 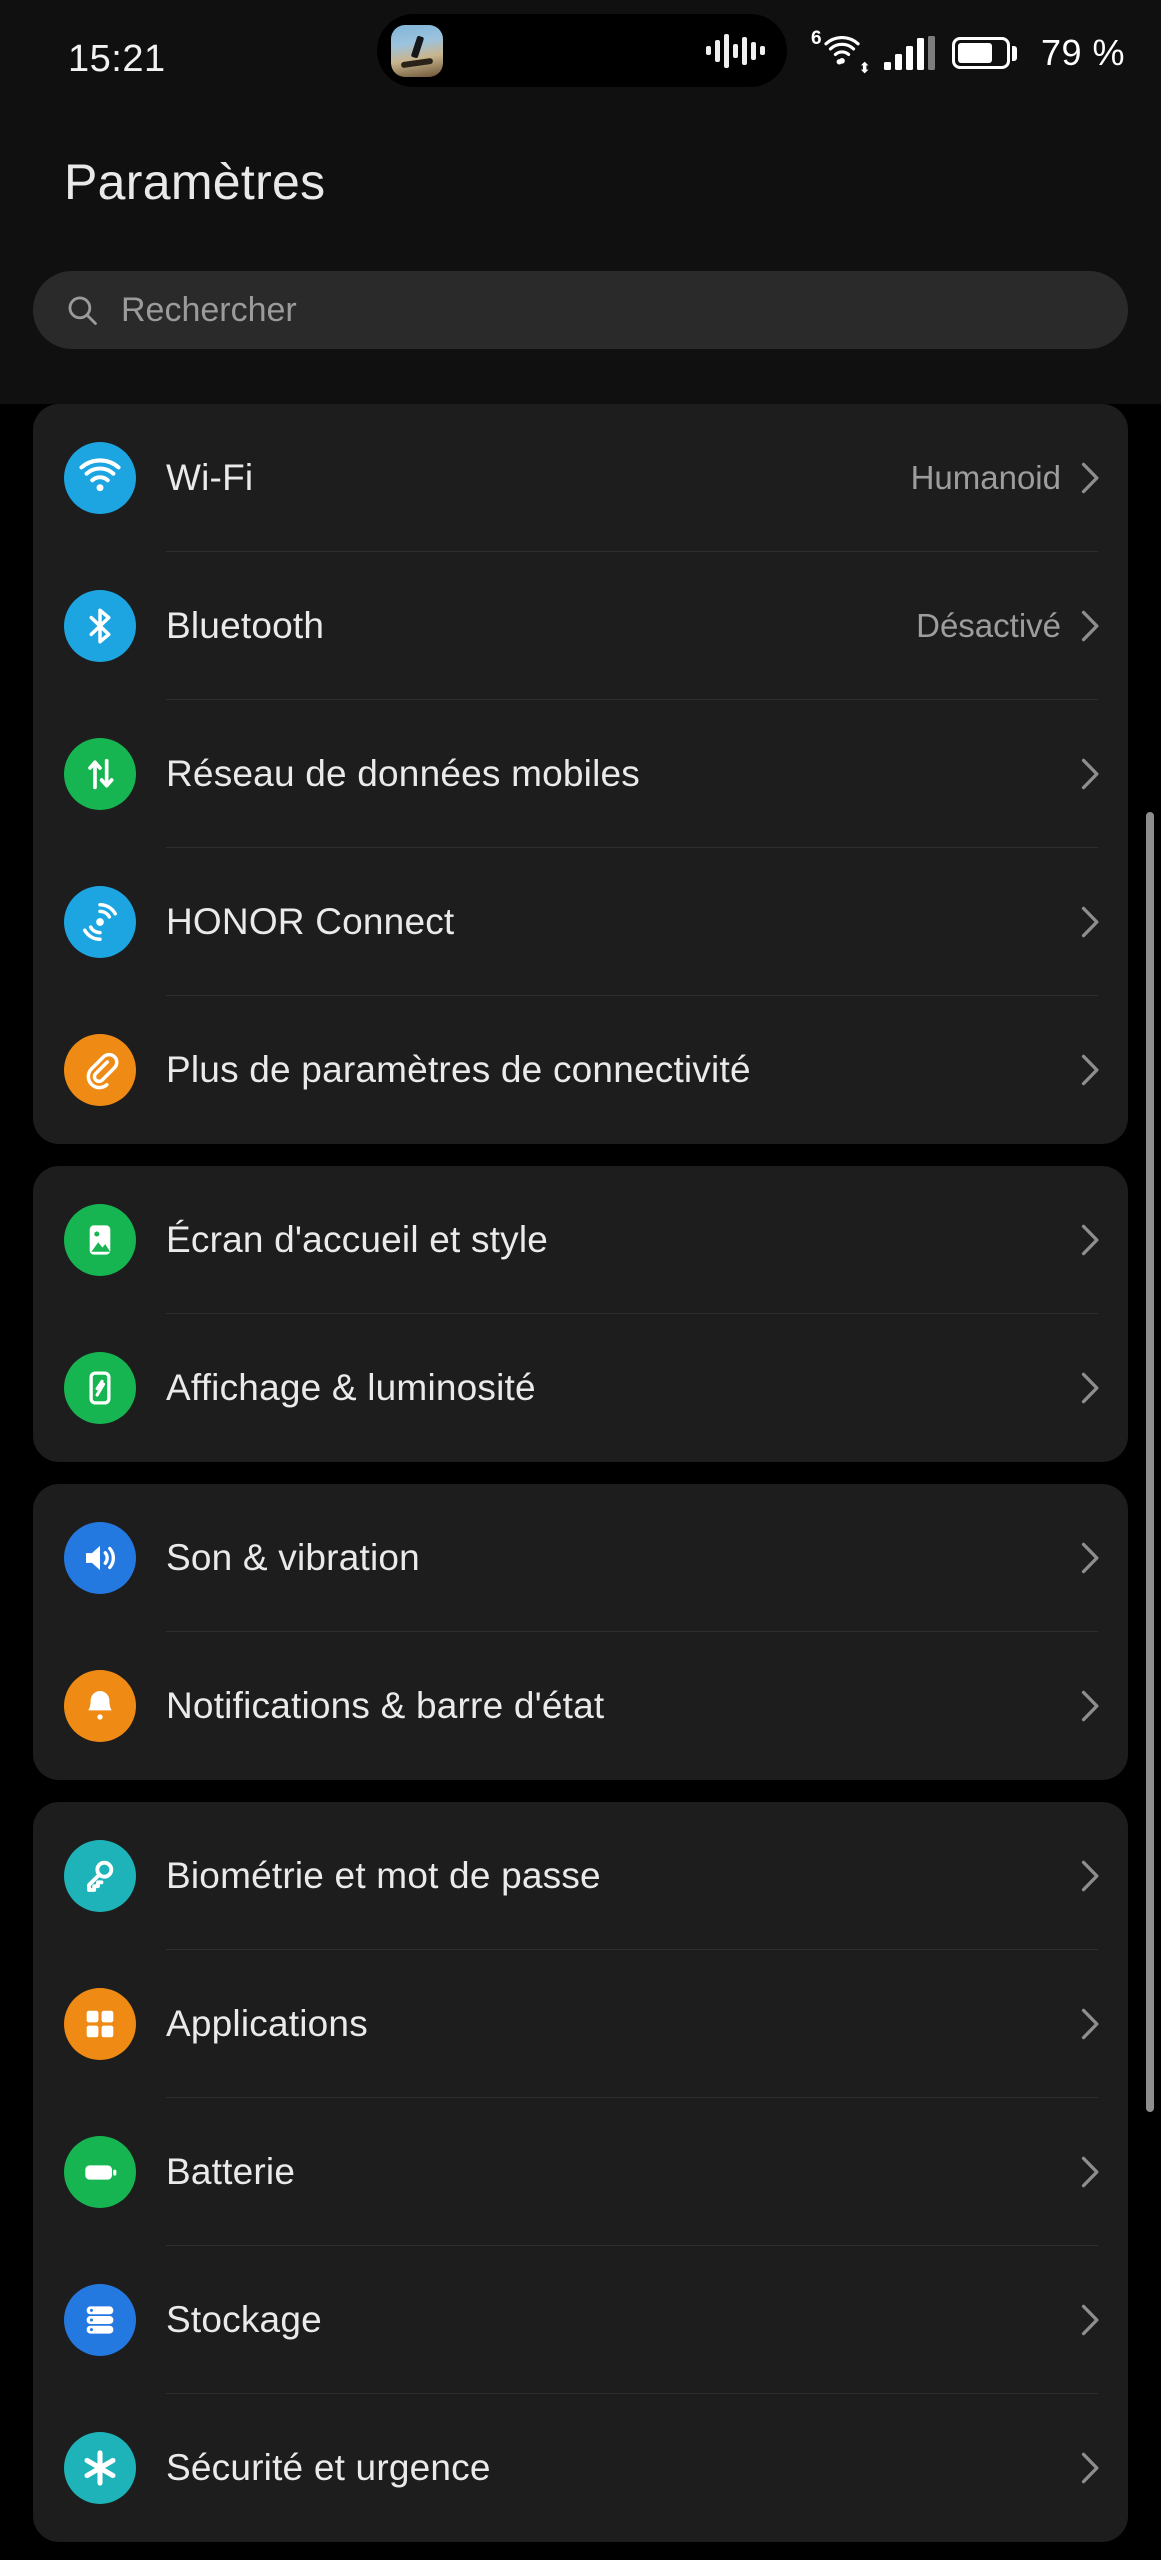 What do you see at coordinates (988, 625) in the screenshot?
I see `settings-row-value: Désactivé` at bounding box center [988, 625].